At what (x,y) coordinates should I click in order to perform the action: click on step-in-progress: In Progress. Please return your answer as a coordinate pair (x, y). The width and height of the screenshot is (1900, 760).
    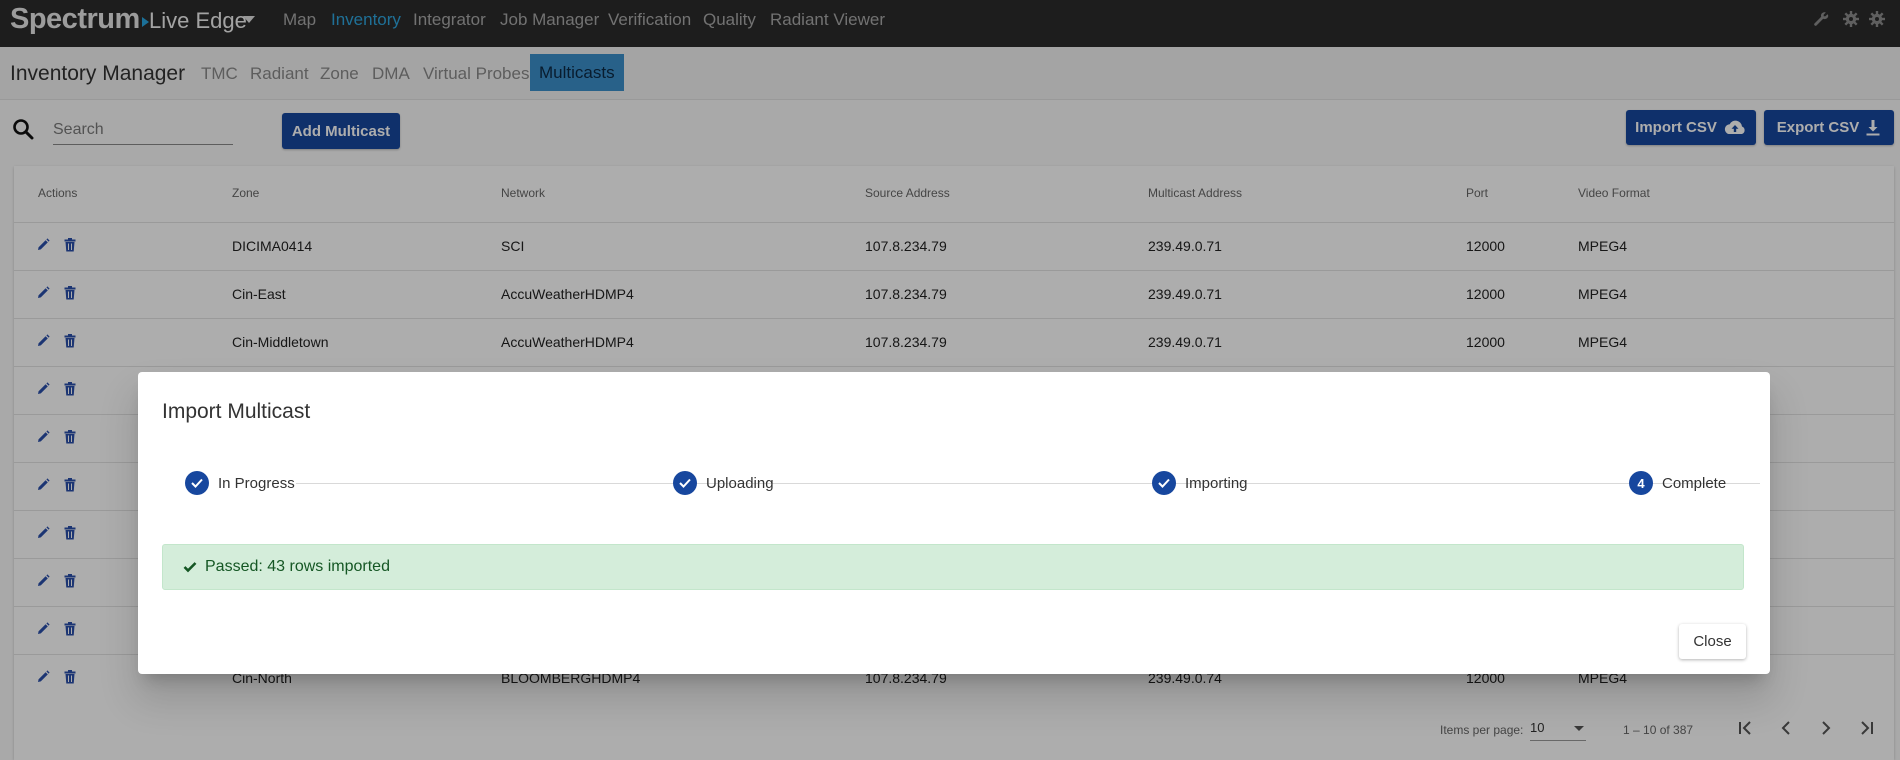
    Looking at the image, I should click on (240, 483).